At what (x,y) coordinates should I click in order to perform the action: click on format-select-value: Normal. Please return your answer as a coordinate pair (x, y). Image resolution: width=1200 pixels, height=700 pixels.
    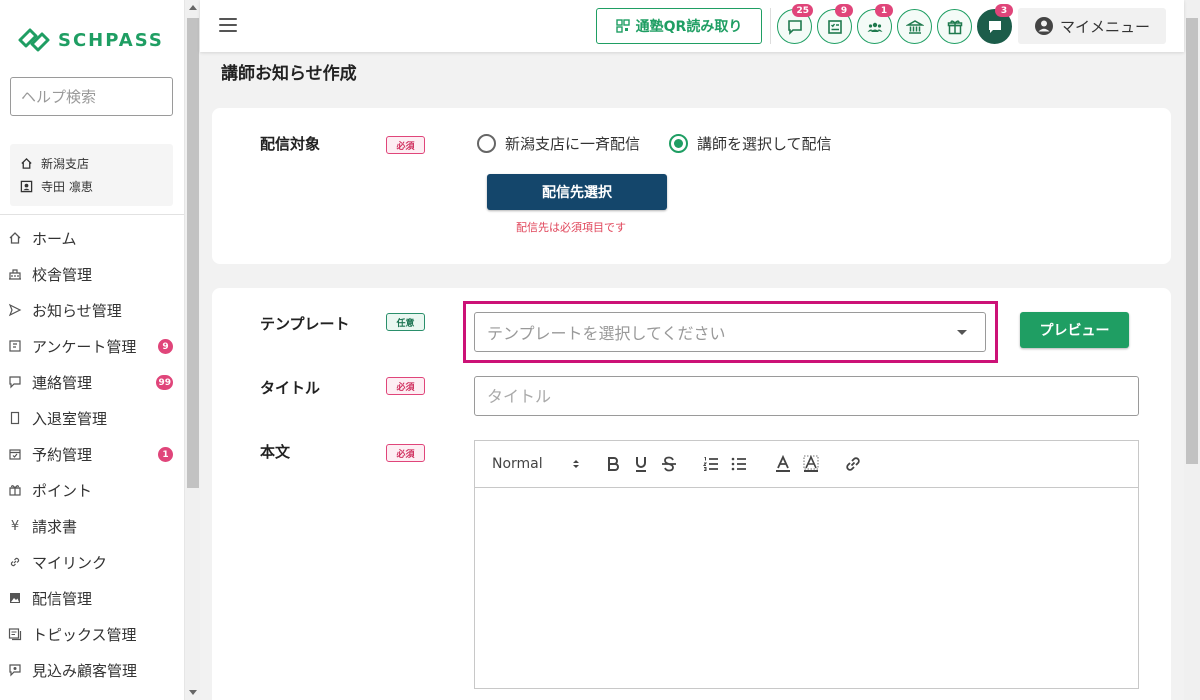
    Looking at the image, I should click on (517, 464).